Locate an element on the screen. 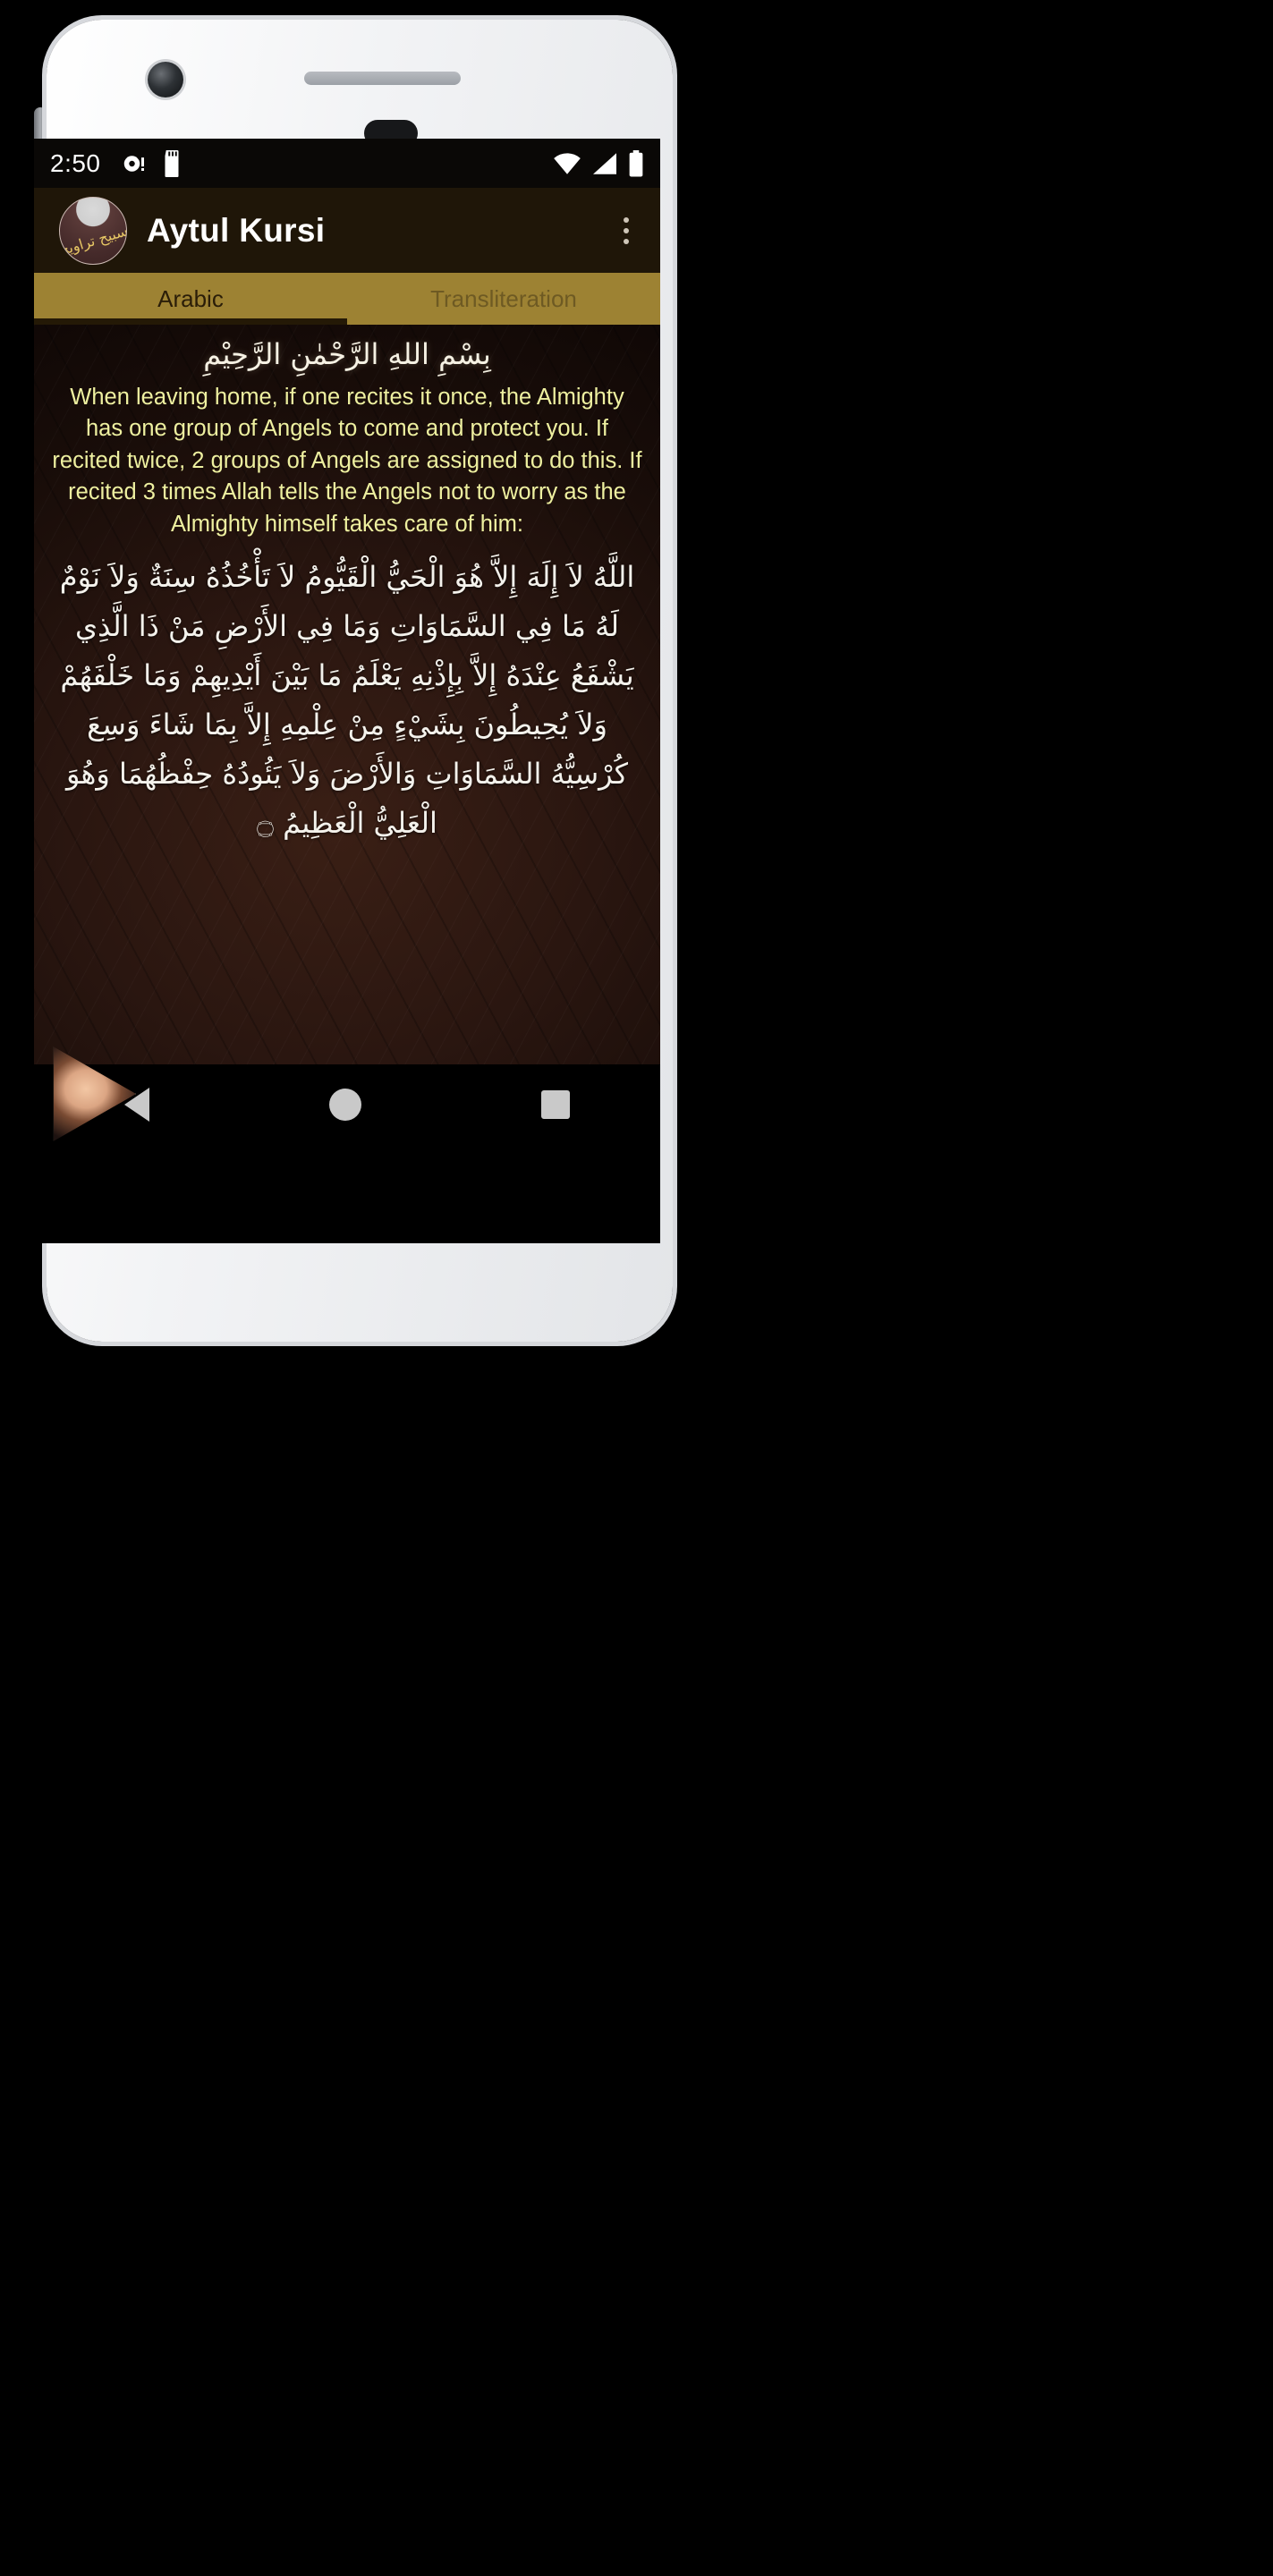 The image size is (1273, 2576). cellular-signal-icon is located at coordinates (604, 163).